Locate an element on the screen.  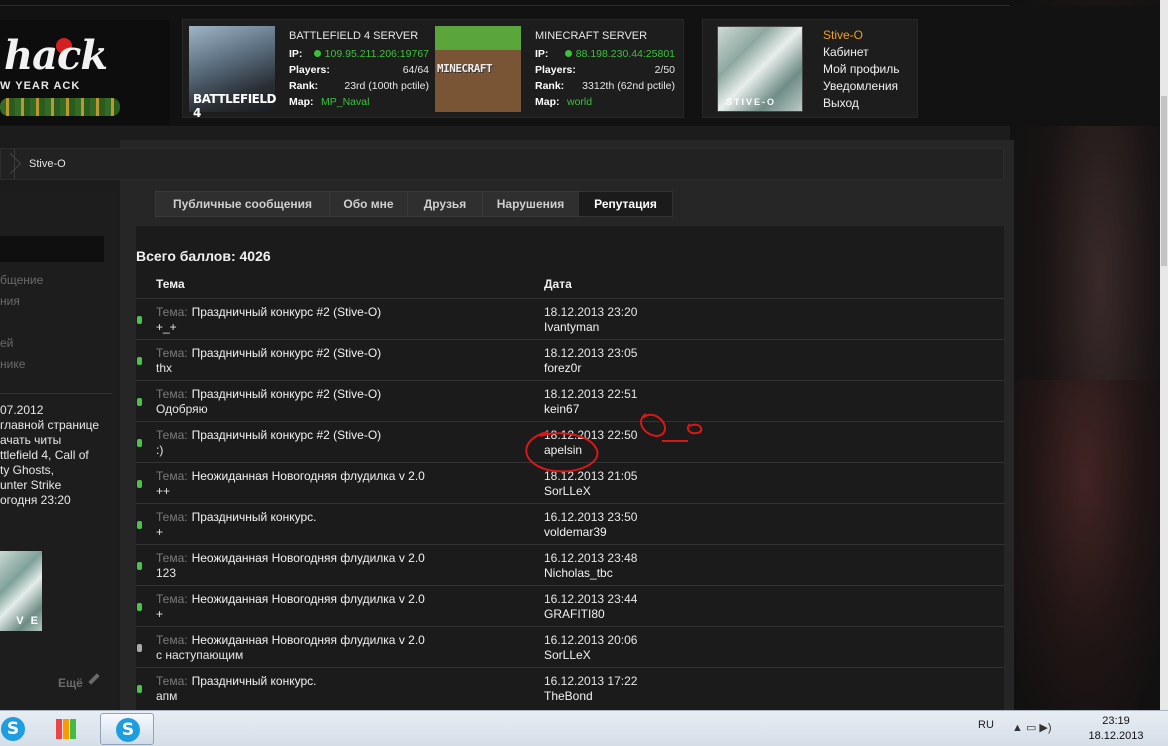
taskbar-apps is located at coordinates (67, 729).